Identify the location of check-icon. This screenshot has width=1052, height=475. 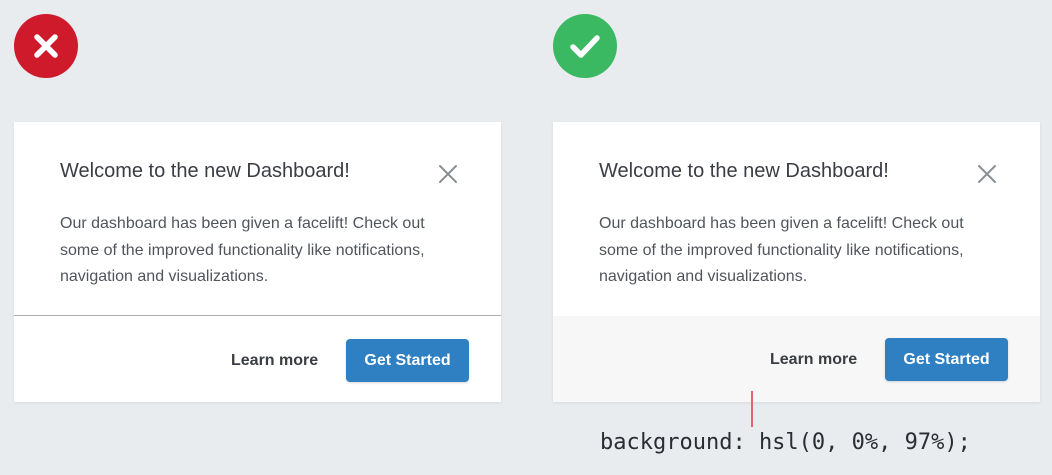
(585, 46).